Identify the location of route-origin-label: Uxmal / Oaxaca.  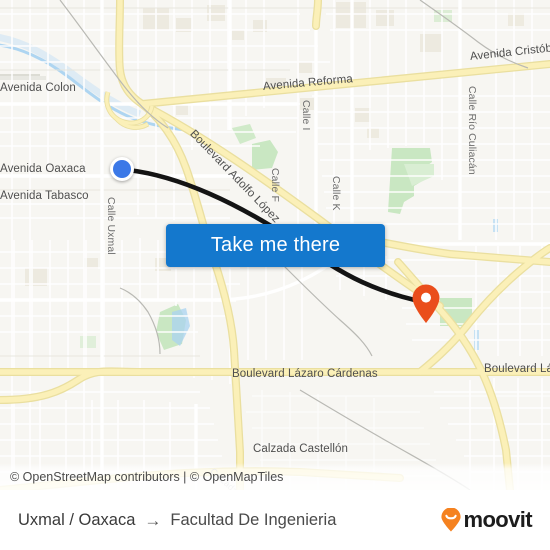
(77, 519).